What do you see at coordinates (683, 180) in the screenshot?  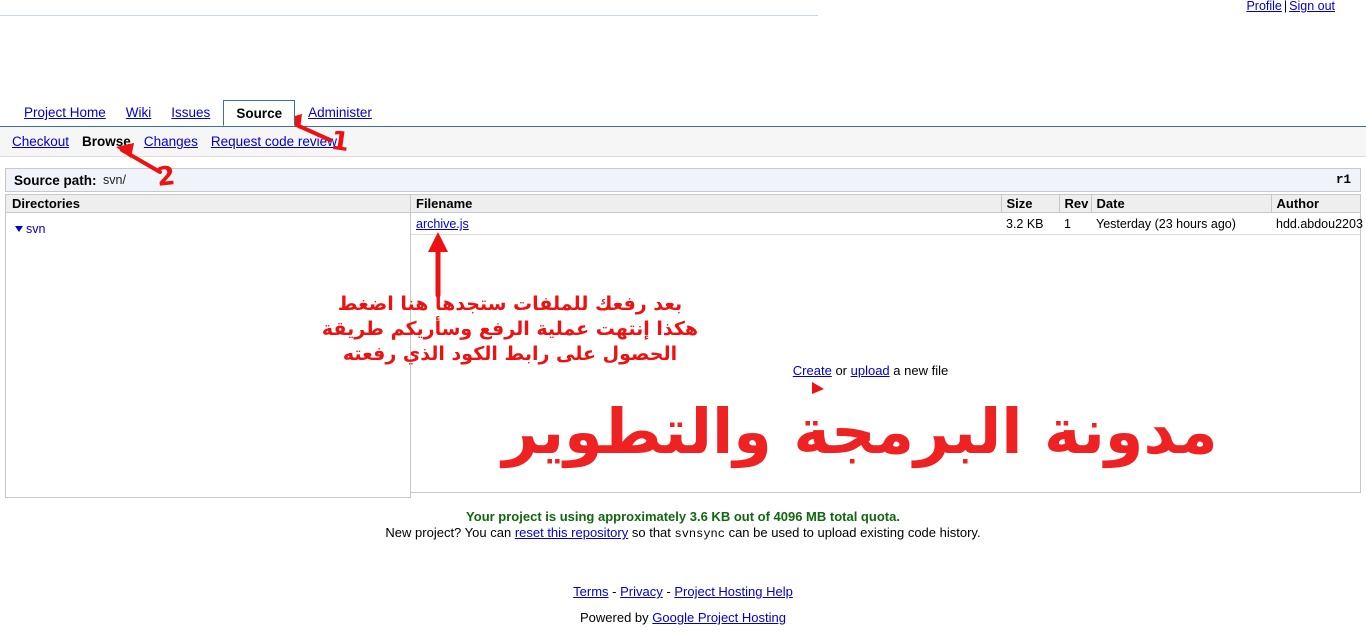 I see `source-path-bar: Source path: svn/ r1` at bounding box center [683, 180].